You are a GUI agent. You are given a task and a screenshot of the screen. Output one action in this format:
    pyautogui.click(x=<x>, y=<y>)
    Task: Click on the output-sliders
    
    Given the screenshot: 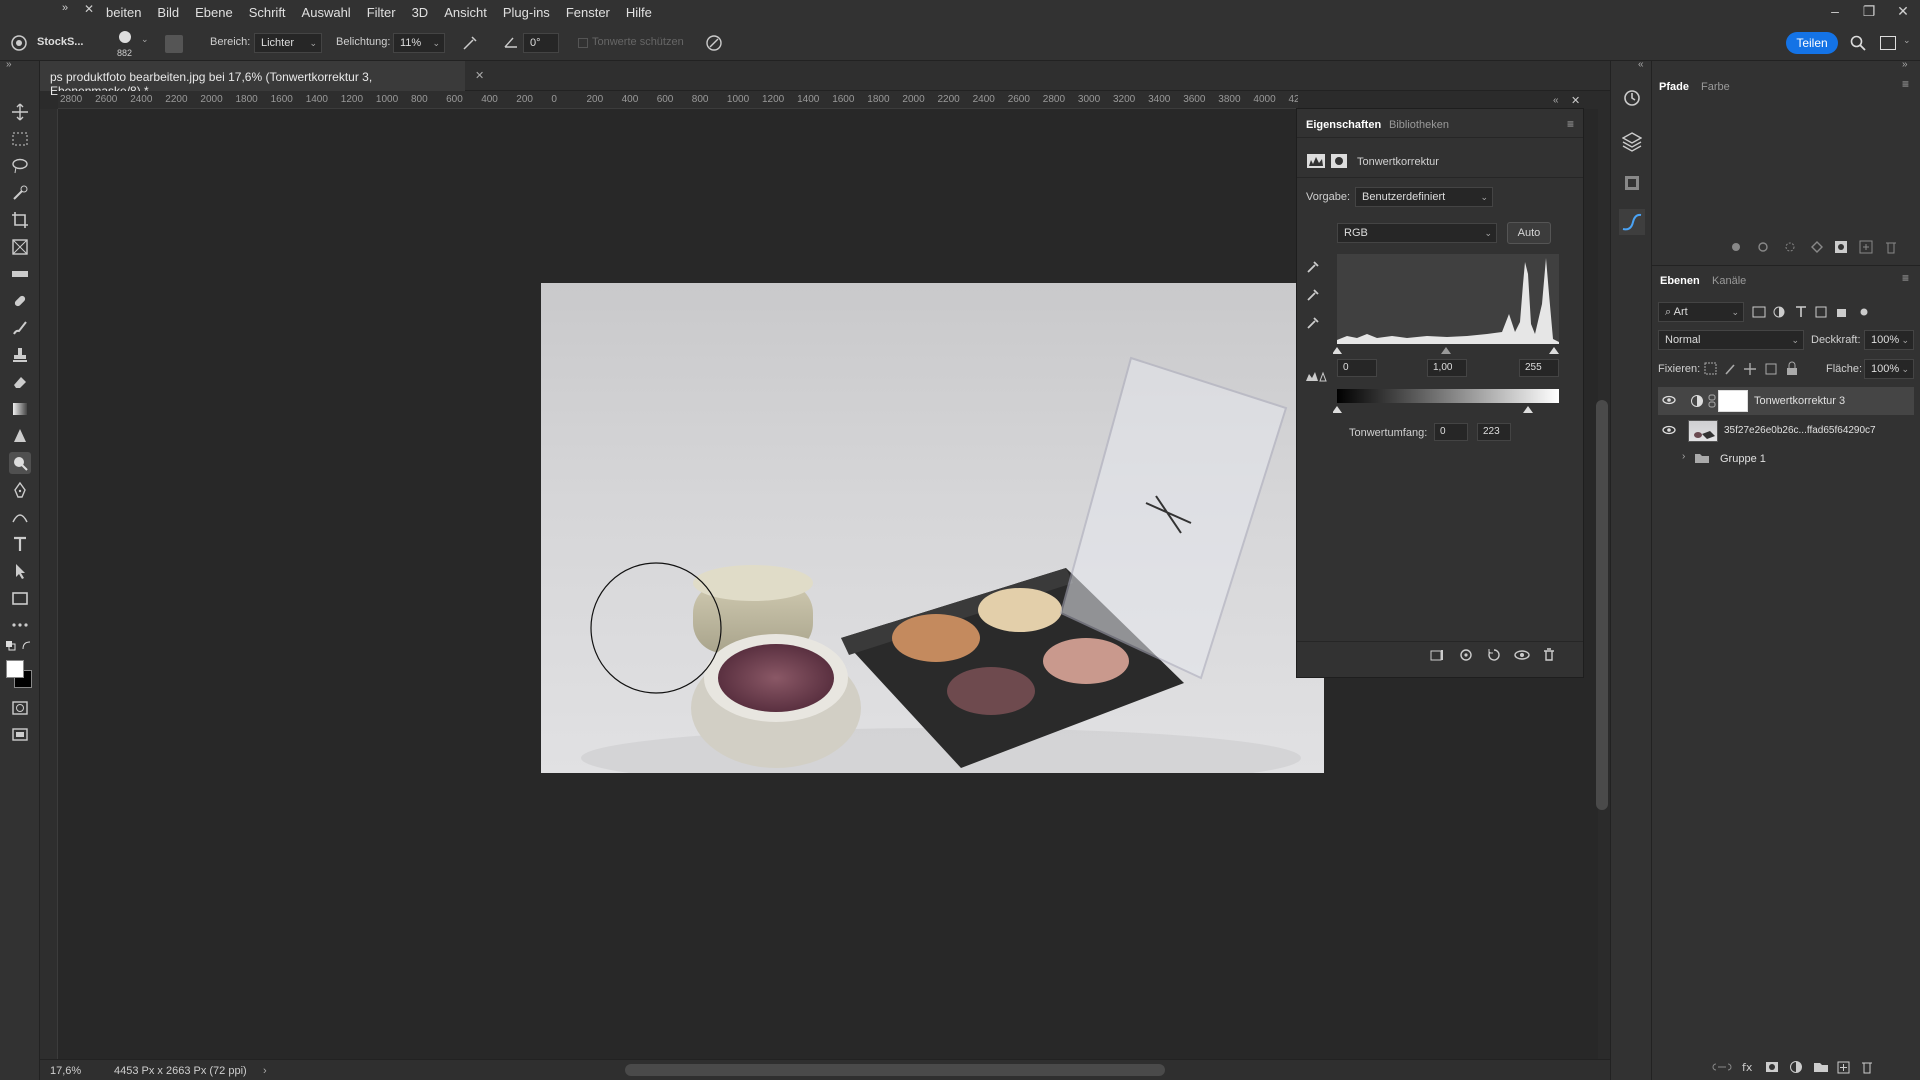 What is the action you would take?
    pyautogui.click(x=1448, y=409)
    